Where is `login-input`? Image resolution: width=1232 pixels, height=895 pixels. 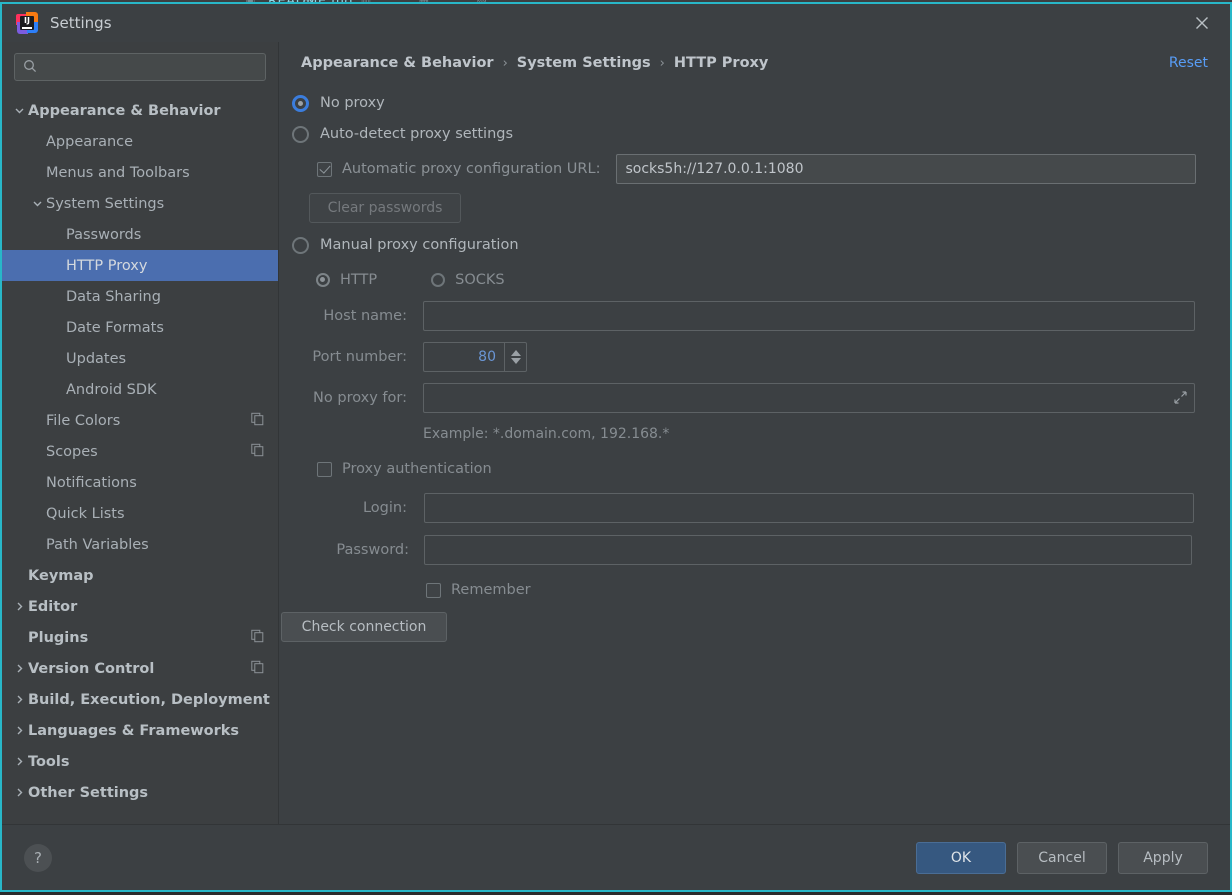 login-input is located at coordinates (809, 508).